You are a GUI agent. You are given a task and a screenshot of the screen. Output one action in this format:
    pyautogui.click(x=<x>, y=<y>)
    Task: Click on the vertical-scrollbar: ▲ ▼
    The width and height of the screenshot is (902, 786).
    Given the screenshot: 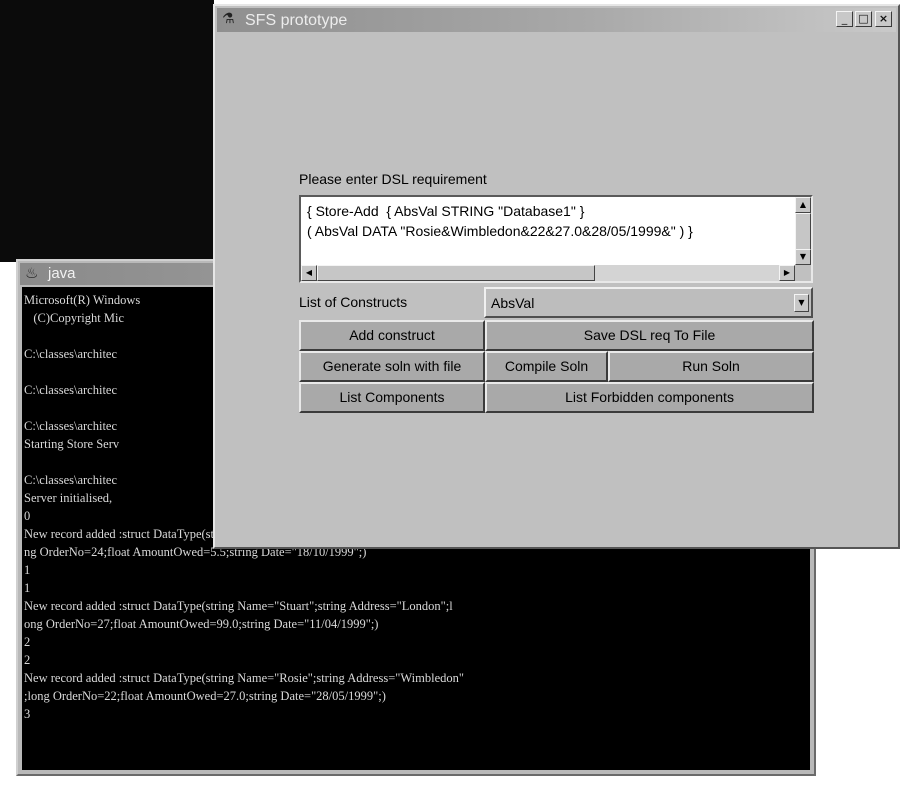 What is the action you would take?
    pyautogui.click(x=803, y=231)
    